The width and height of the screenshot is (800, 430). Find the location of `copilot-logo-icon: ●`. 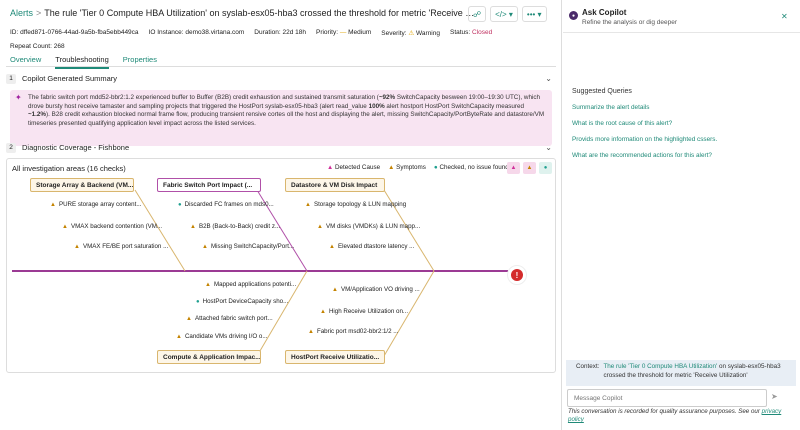

copilot-logo-icon: ● is located at coordinates (573, 15).